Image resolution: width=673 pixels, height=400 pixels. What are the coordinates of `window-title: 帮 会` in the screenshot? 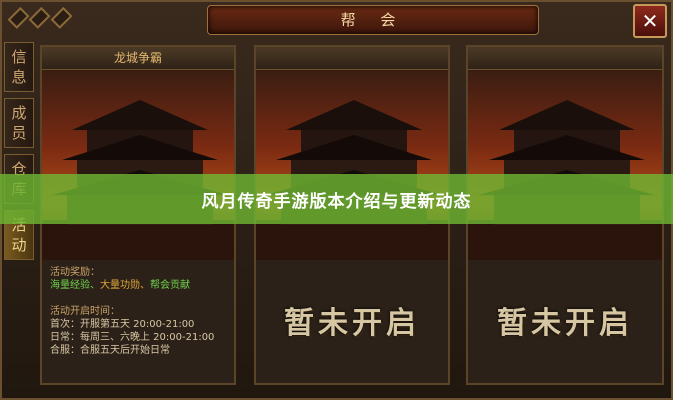 It's located at (373, 20).